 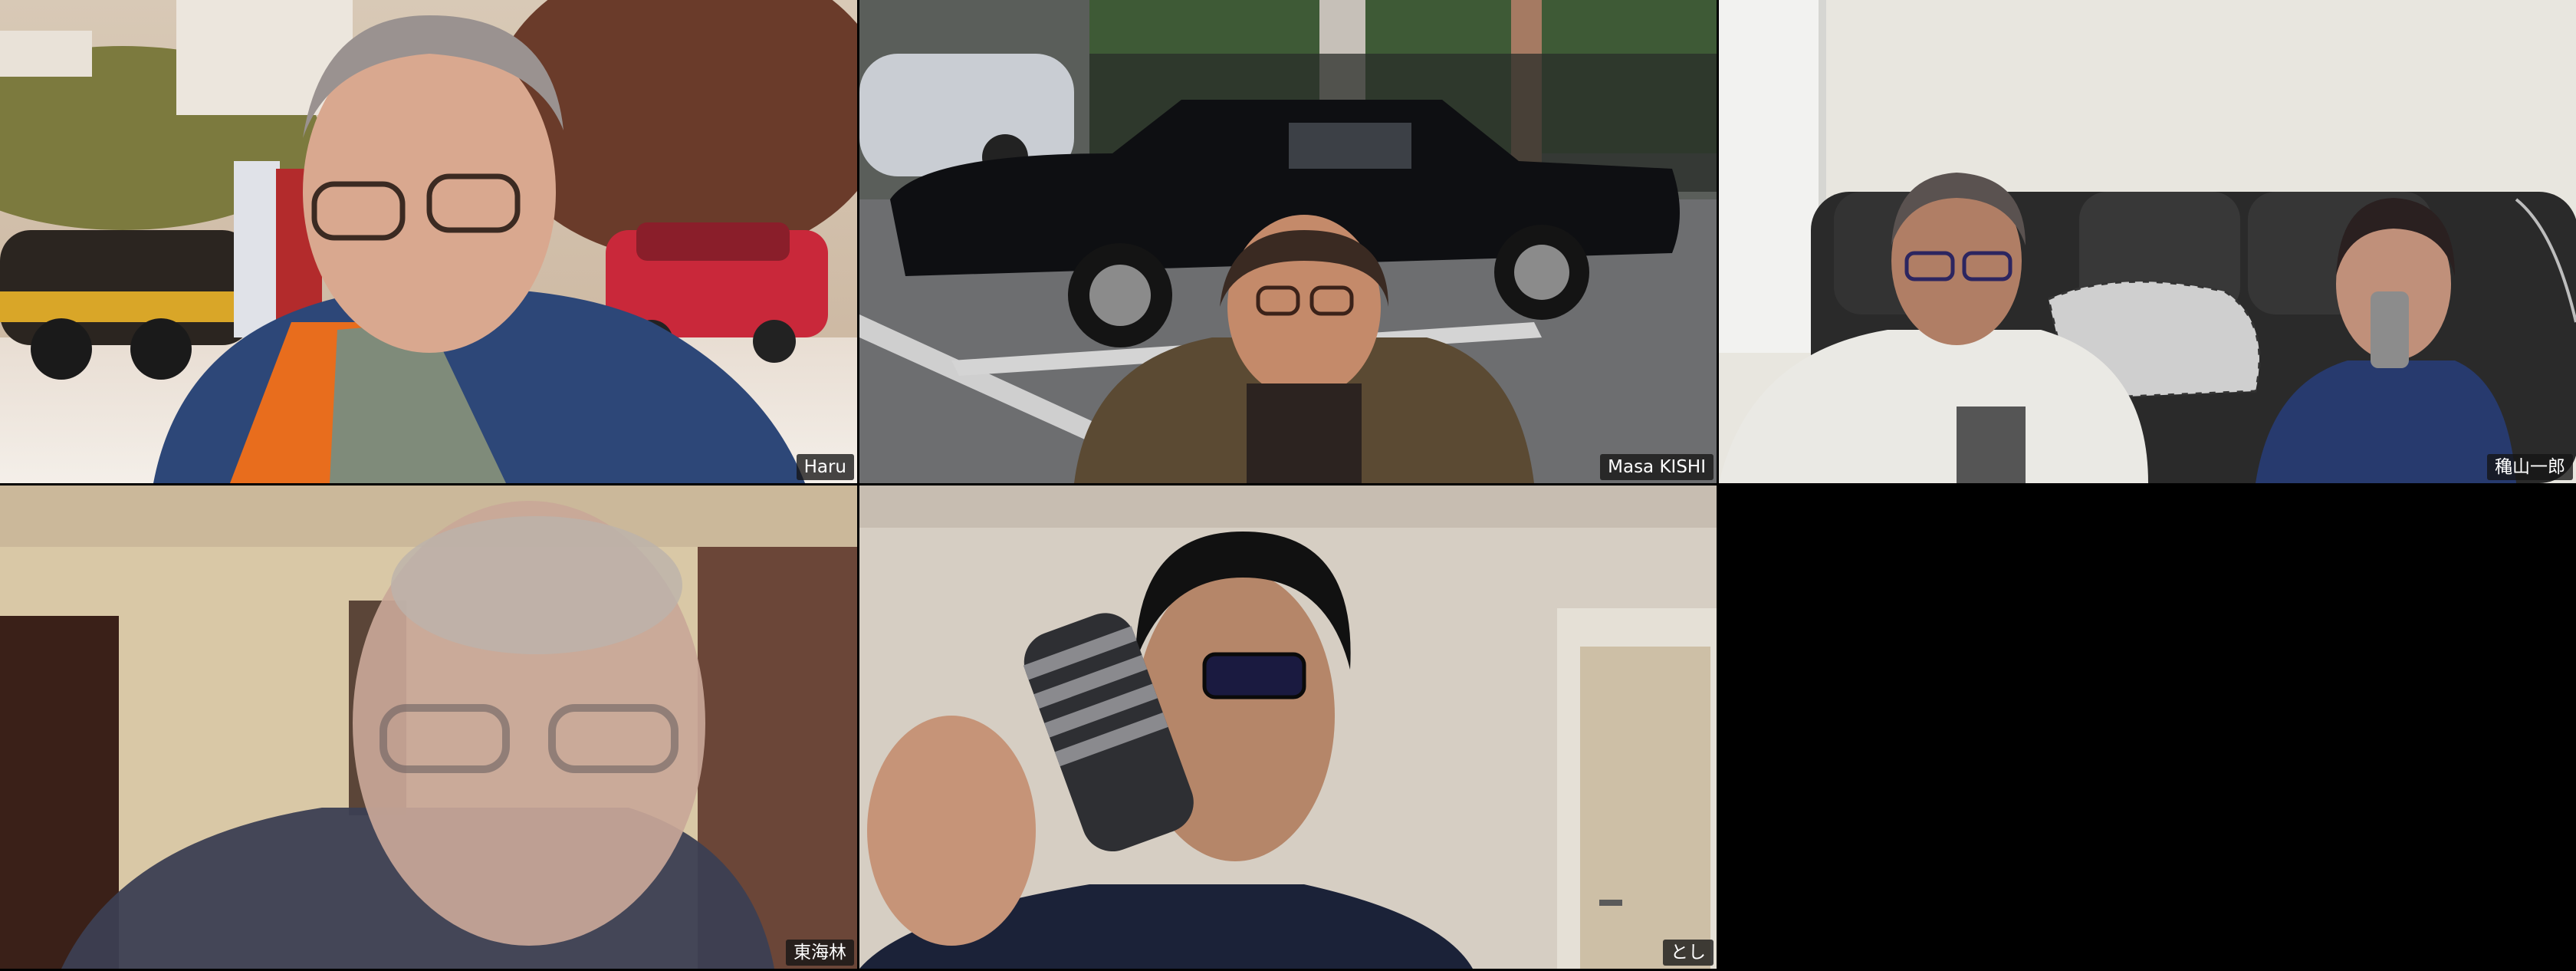 I want to click on participant-name-label: Masa KISHI, so click(x=1657, y=467).